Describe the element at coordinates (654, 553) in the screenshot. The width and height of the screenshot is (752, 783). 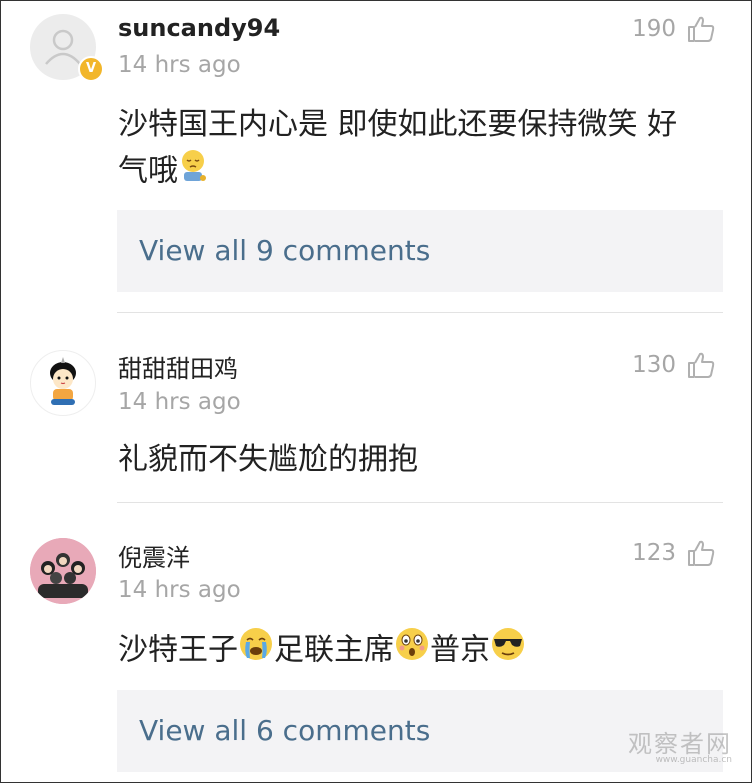
I see `like-count: 123` at that location.